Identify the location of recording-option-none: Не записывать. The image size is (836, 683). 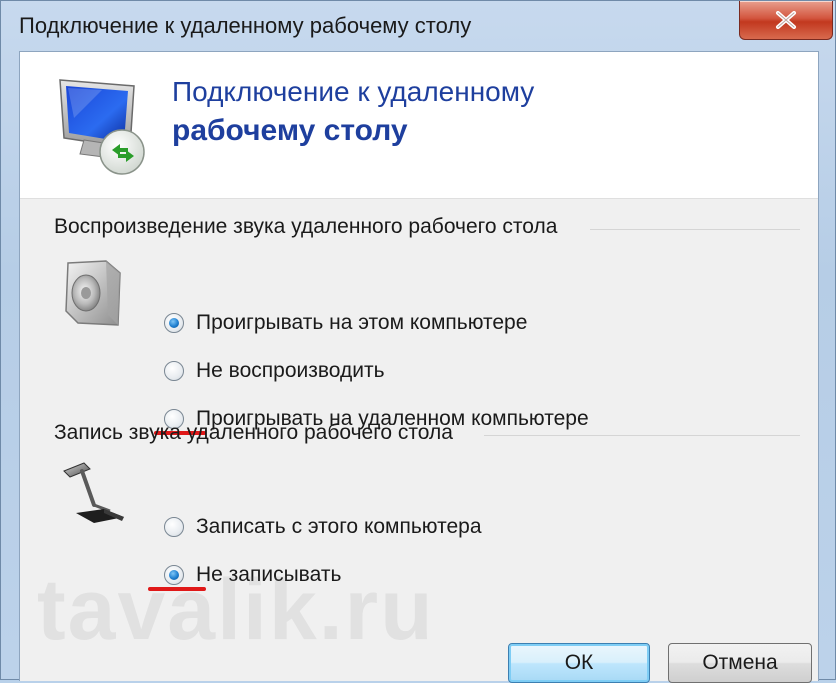
(252, 575).